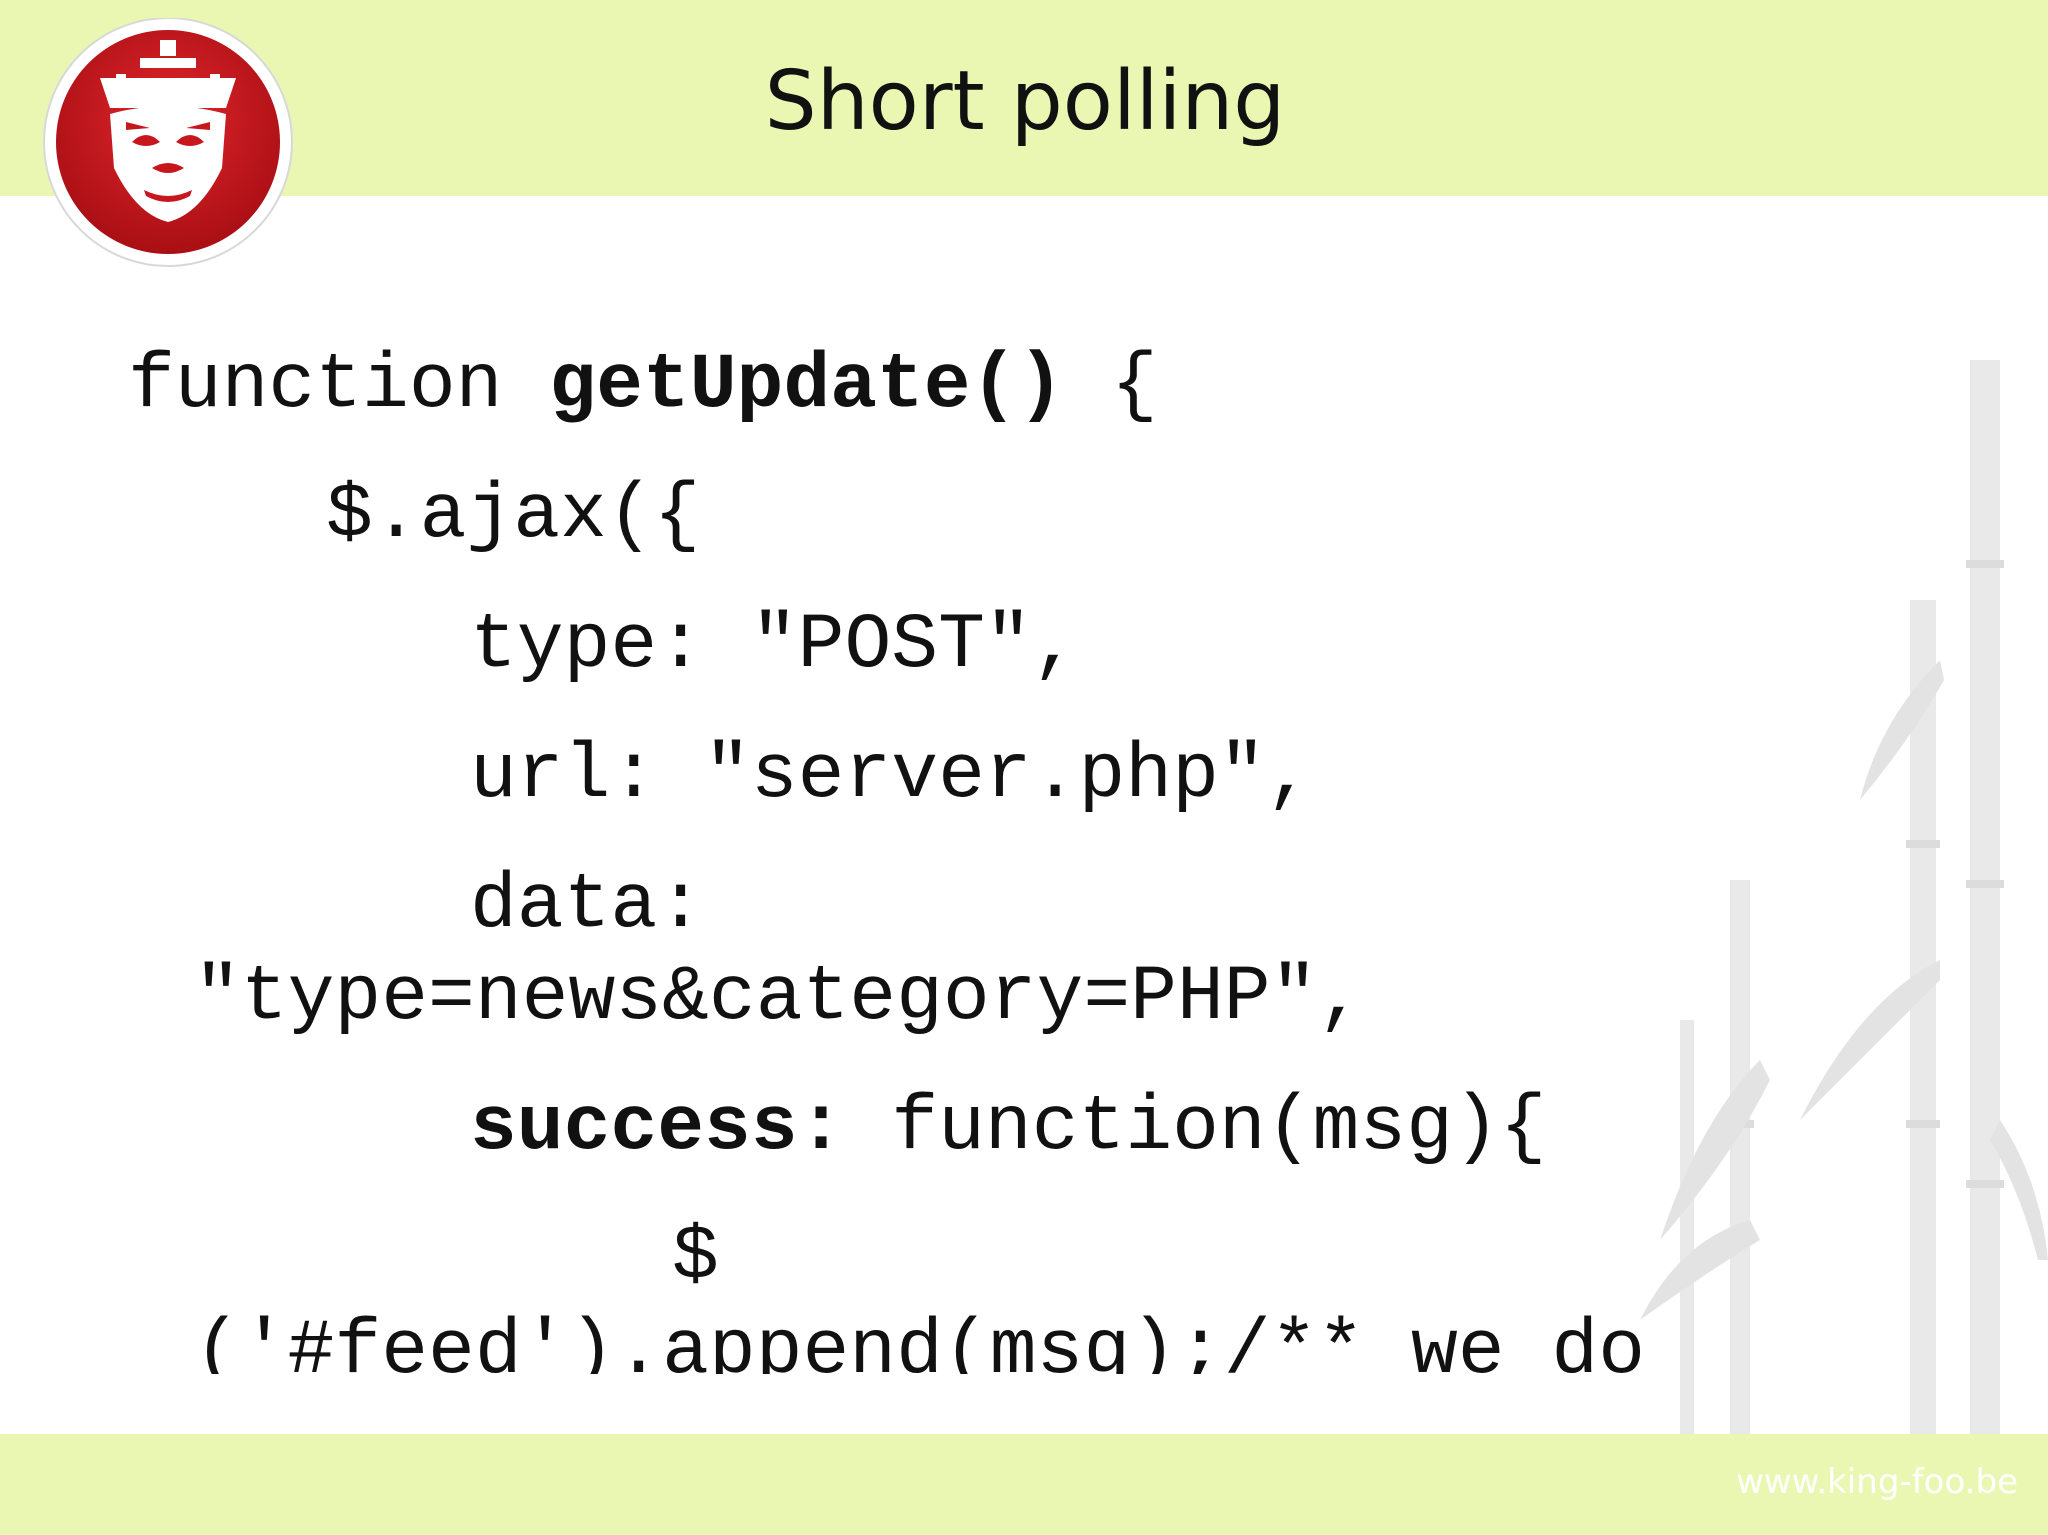  I want to click on code-line: $, so click(695, 1258).